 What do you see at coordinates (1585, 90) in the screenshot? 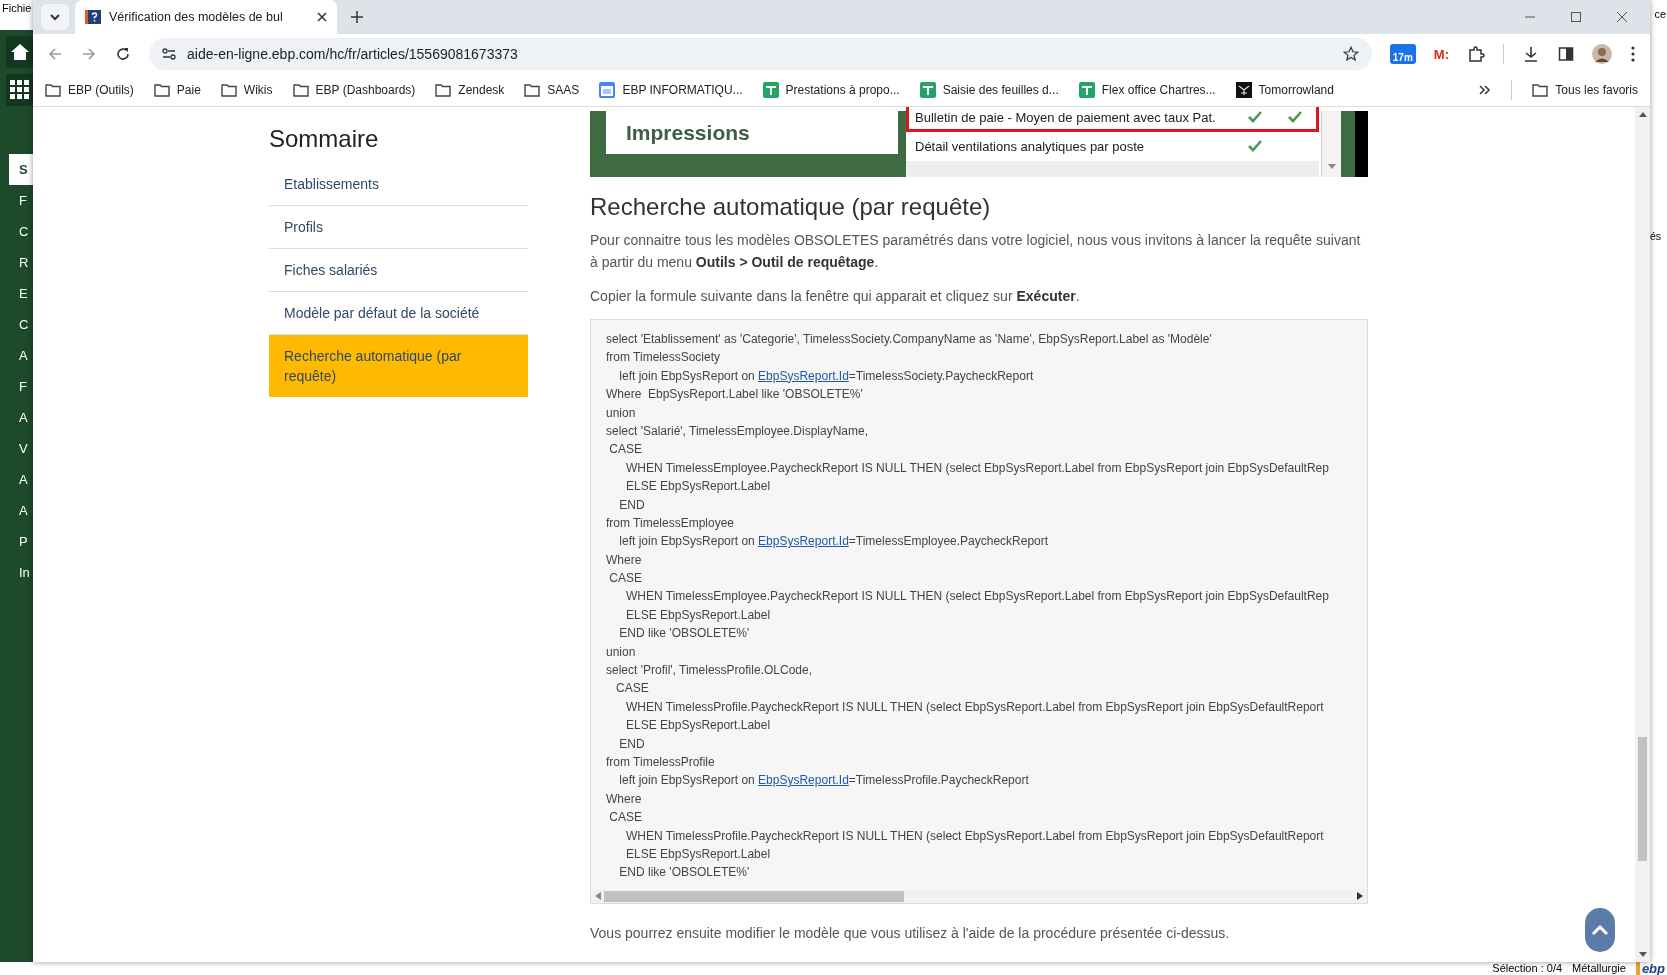
I see `bookmark-folder: Tous les favoris` at bounding box center [1585, 90].